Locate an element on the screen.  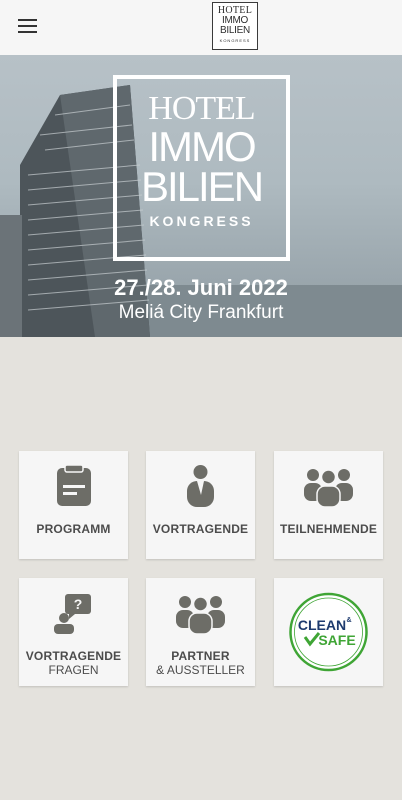
hero-logo-line-3: BILIEN is located at coordinates (202, 186).